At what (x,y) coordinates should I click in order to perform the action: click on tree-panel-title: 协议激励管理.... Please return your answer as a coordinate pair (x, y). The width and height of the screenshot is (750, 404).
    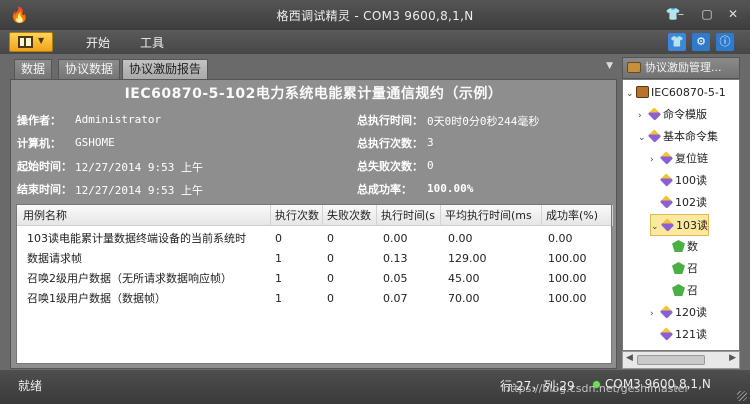
    Looking at the image, I should click on (683, 67).